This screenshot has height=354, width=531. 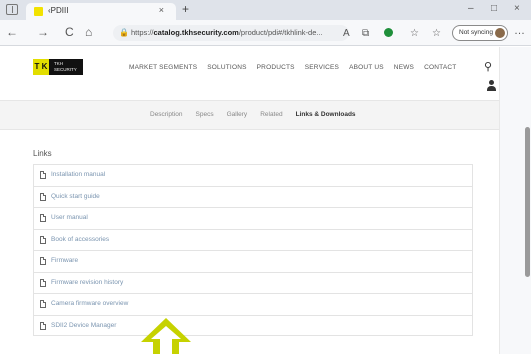 I want to click on link-installation-manual: Installation manual, so click(x=78, y=174).